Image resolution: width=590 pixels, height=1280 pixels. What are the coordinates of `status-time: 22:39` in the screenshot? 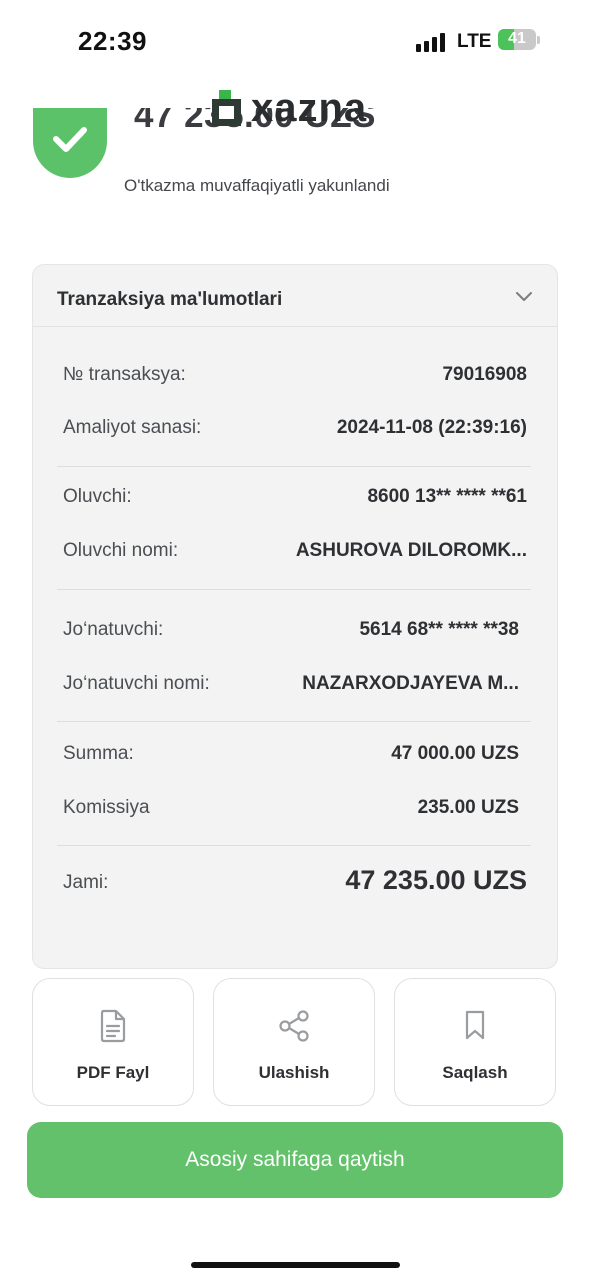 It's located at (112, 41).